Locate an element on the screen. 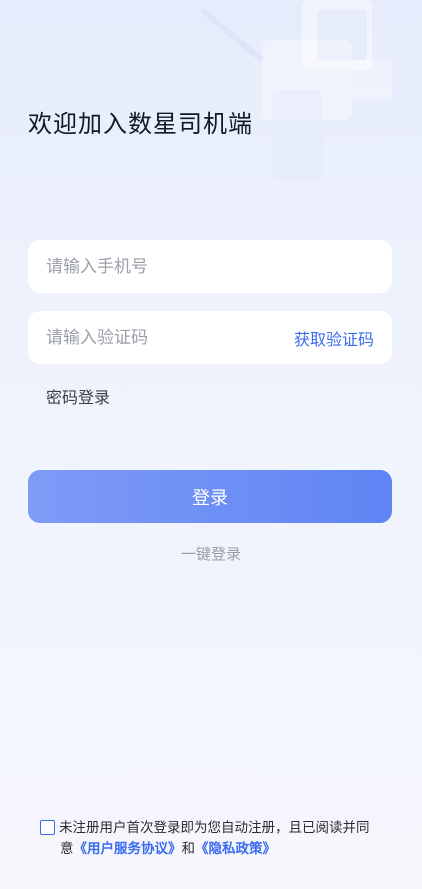  code-field-container: 获取验证码 is located at coordinates (210, 337).